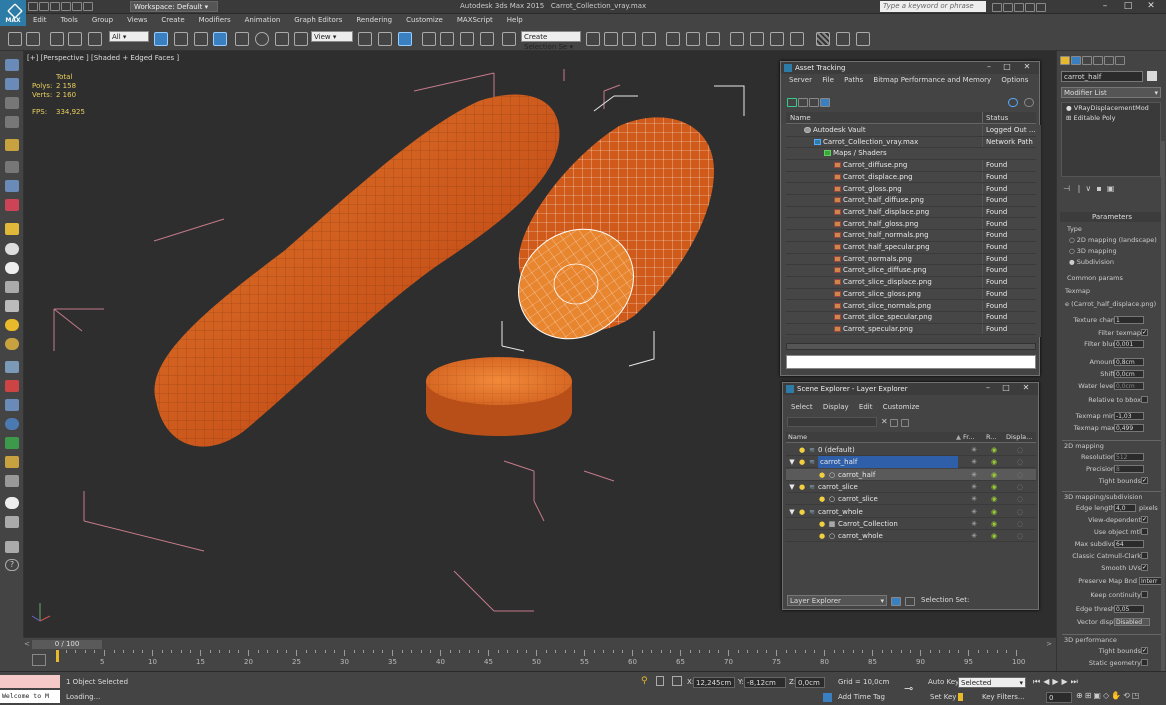  What do you see at coordinates (866, 407) in the screenshot?
I see `menu-edit: Edit` at bounding box center [866, 407].